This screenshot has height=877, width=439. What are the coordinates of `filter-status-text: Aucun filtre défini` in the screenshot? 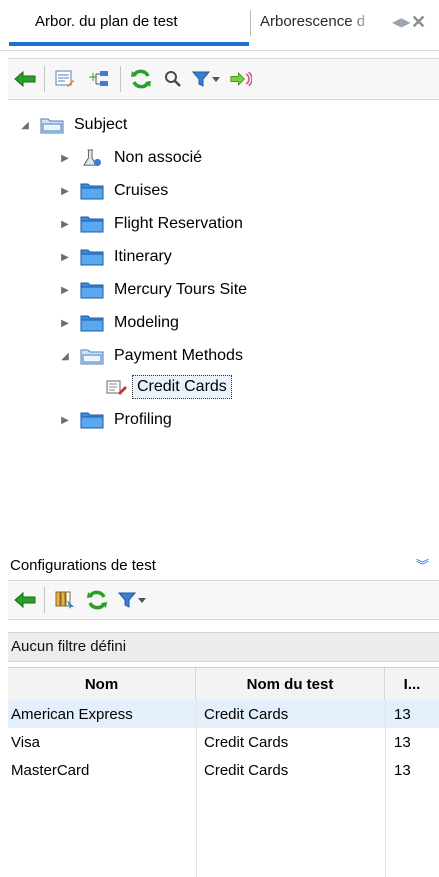 It's located at (69, 646).